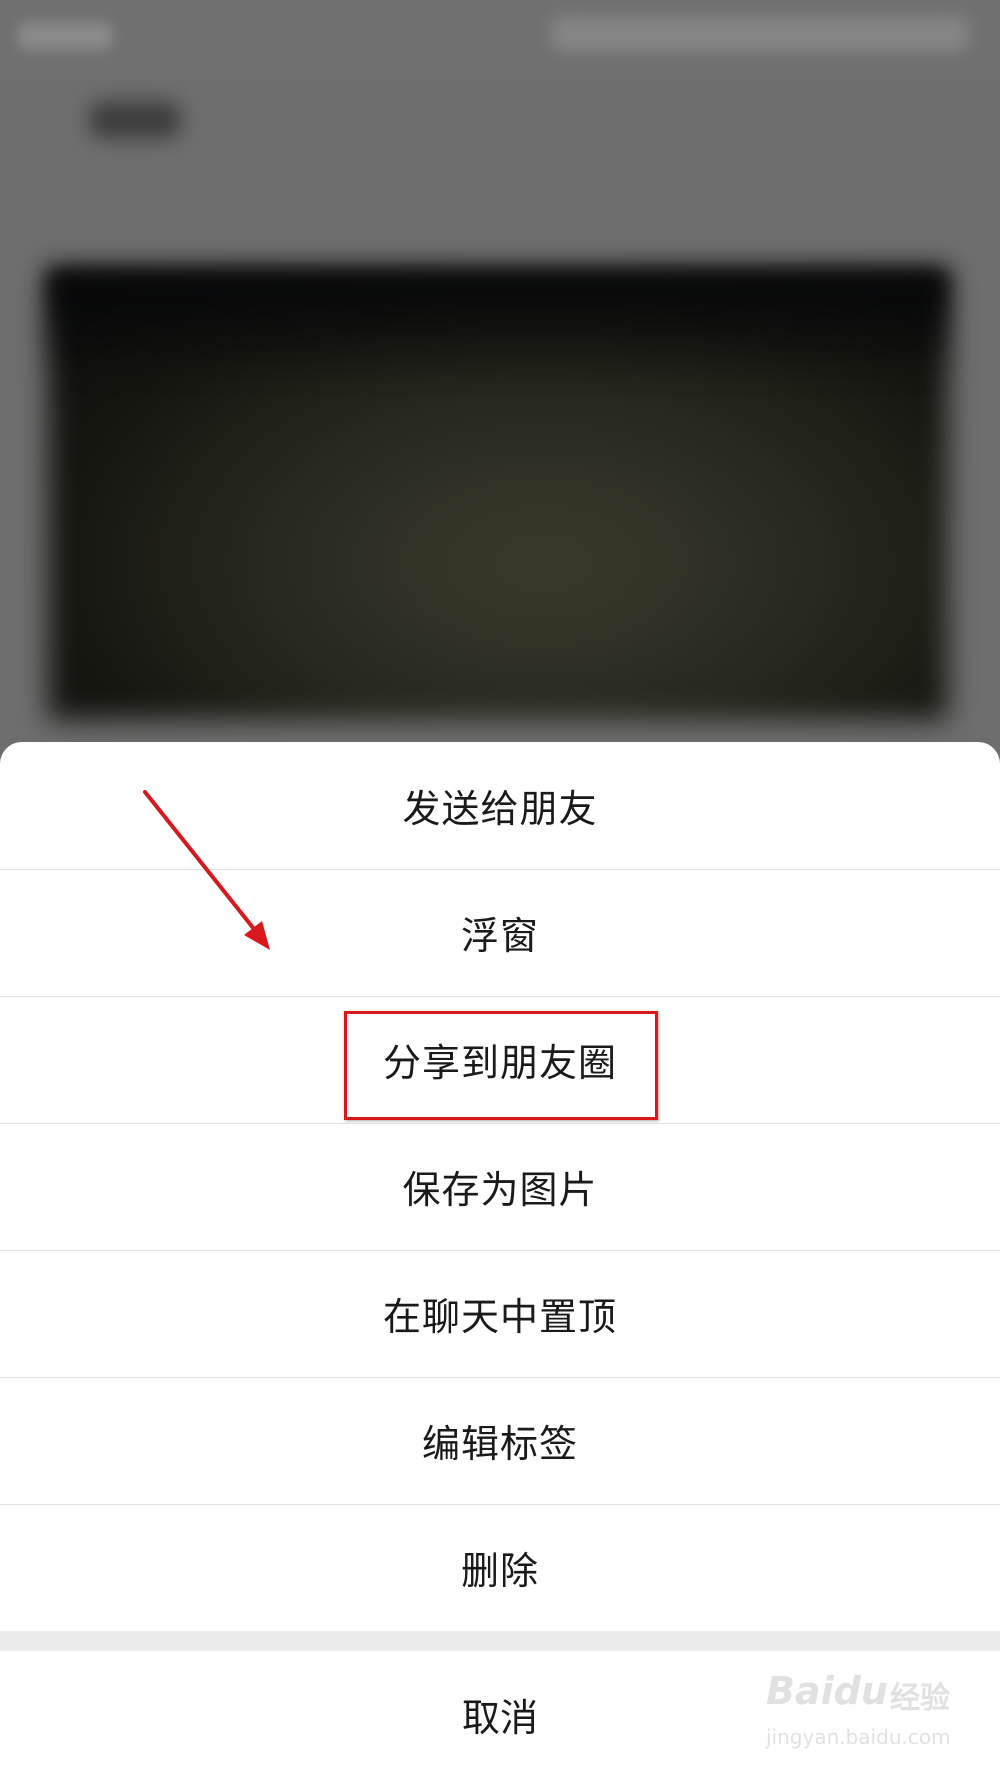 The width and height of the screenshot is (1000, 1778). Describe the element at coordinates (500, 805) in the screenshot. I see `menu-item-send-to-friend: 发送给朋友` at that location.